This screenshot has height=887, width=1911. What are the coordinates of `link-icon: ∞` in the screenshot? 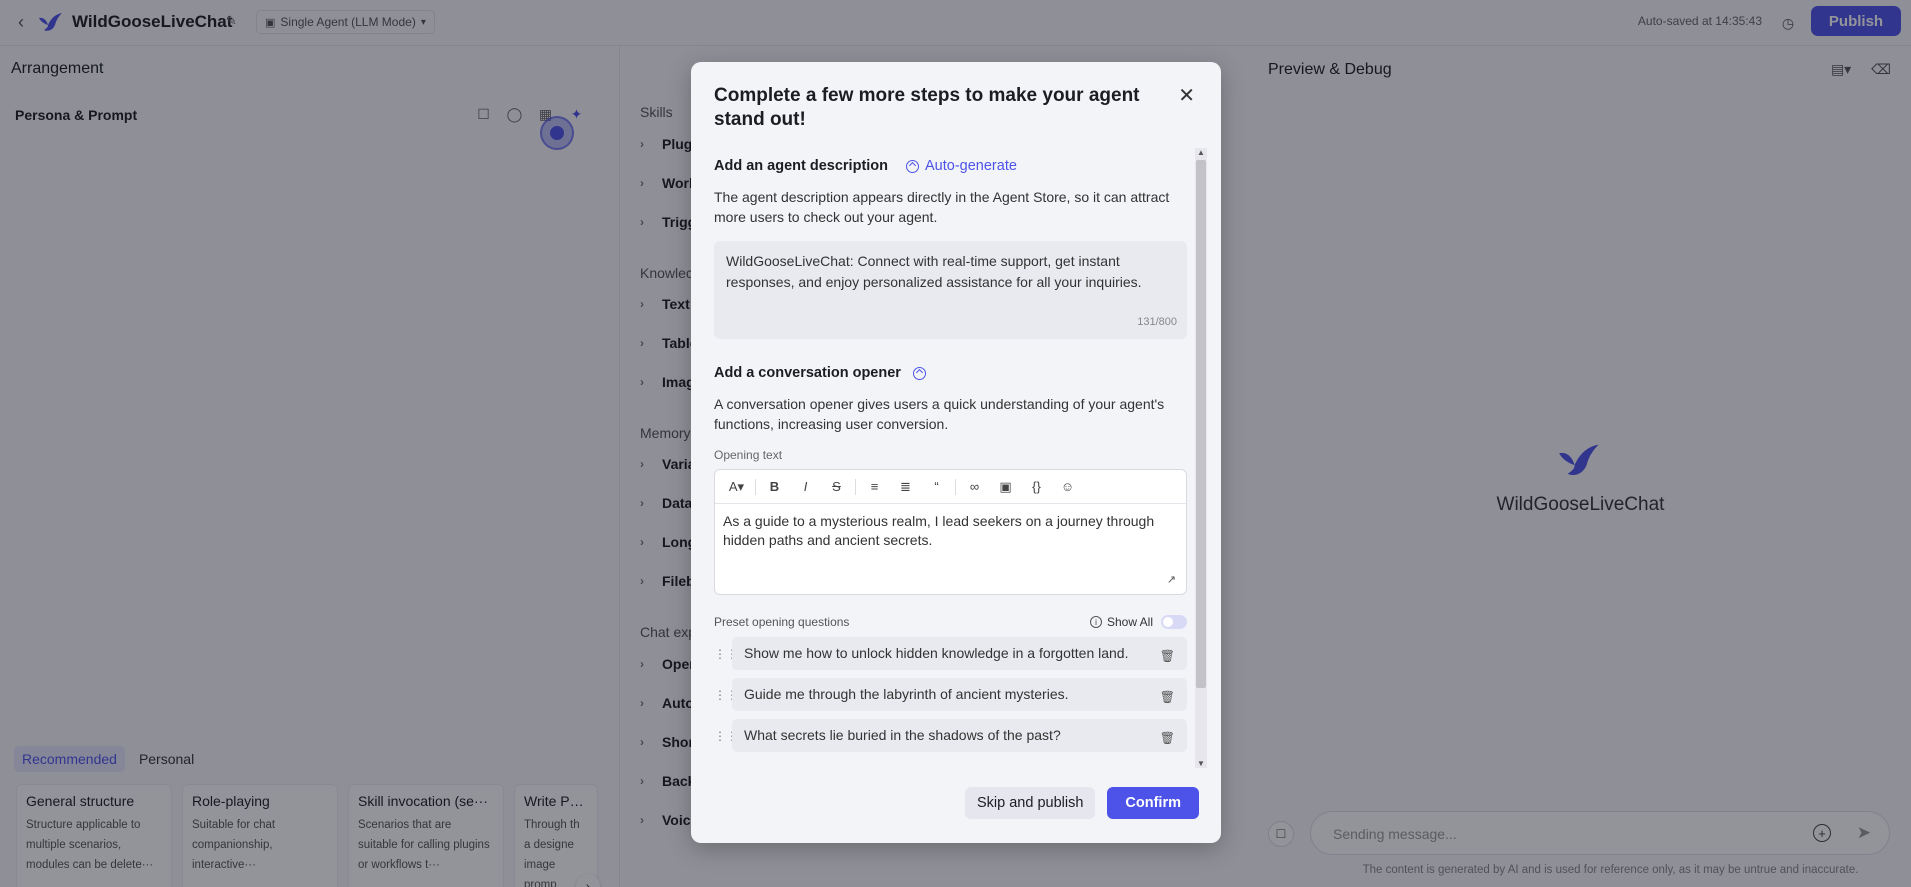 It's located at (974, 487).